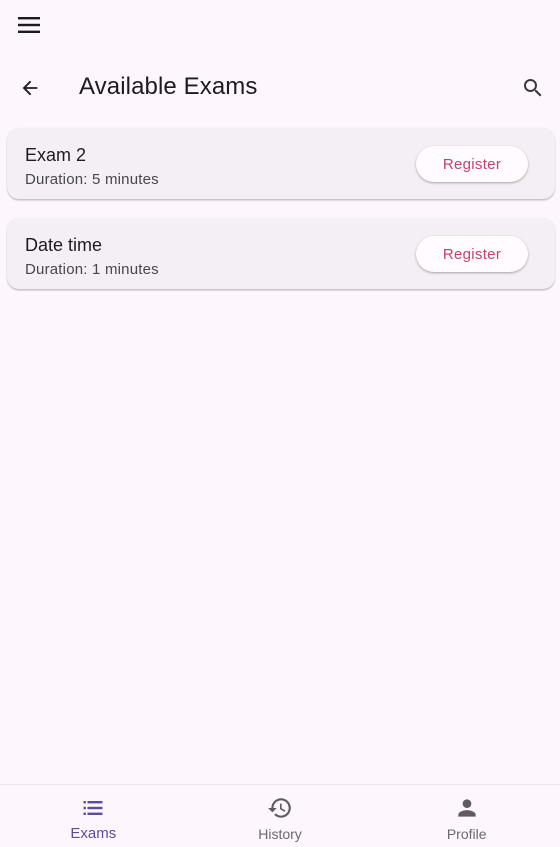 The image size is (560, 847). I want to click on hamburger-menu-icon, so click(29, 25).